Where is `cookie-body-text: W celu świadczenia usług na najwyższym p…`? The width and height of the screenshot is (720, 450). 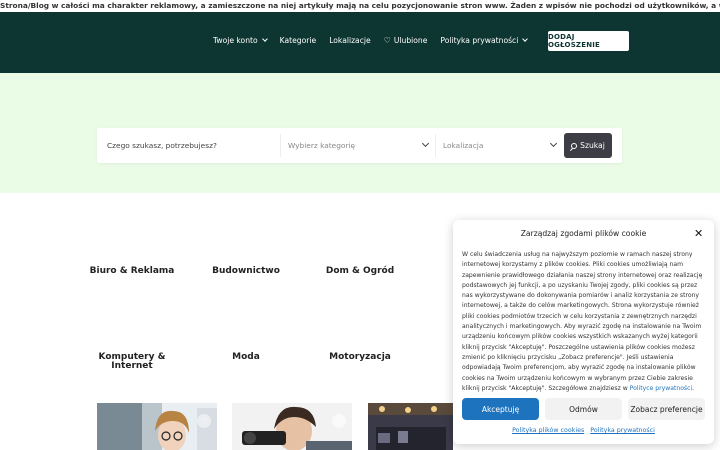 cookie-body-text: W celu świadczenia usług na najwyższym p… is located at coordinates (582, 321).